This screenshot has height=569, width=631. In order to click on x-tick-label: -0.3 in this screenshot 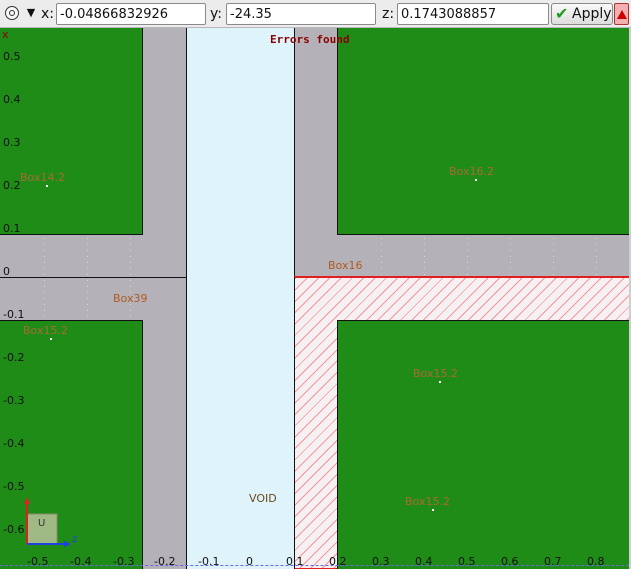, I will do `click(124, 561)`.